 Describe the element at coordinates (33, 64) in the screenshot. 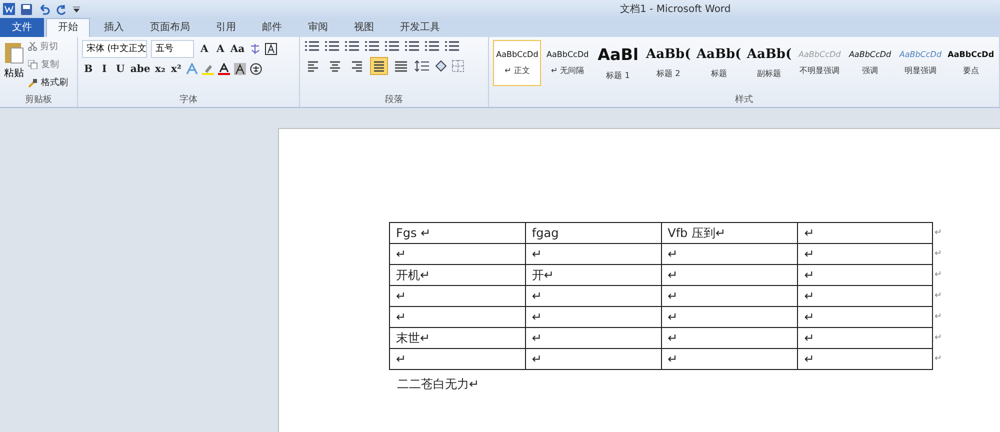

I see `copy-icon` at that location.